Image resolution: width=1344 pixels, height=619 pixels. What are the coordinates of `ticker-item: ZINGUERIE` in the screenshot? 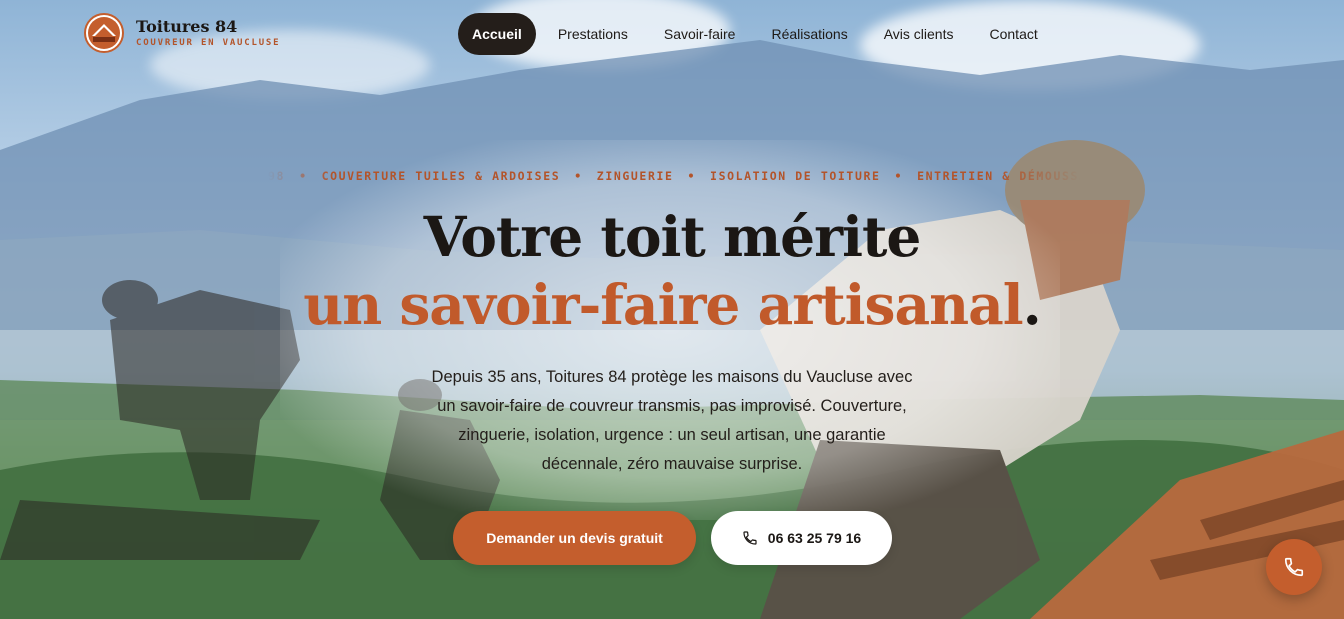 It's located at (635, 176).